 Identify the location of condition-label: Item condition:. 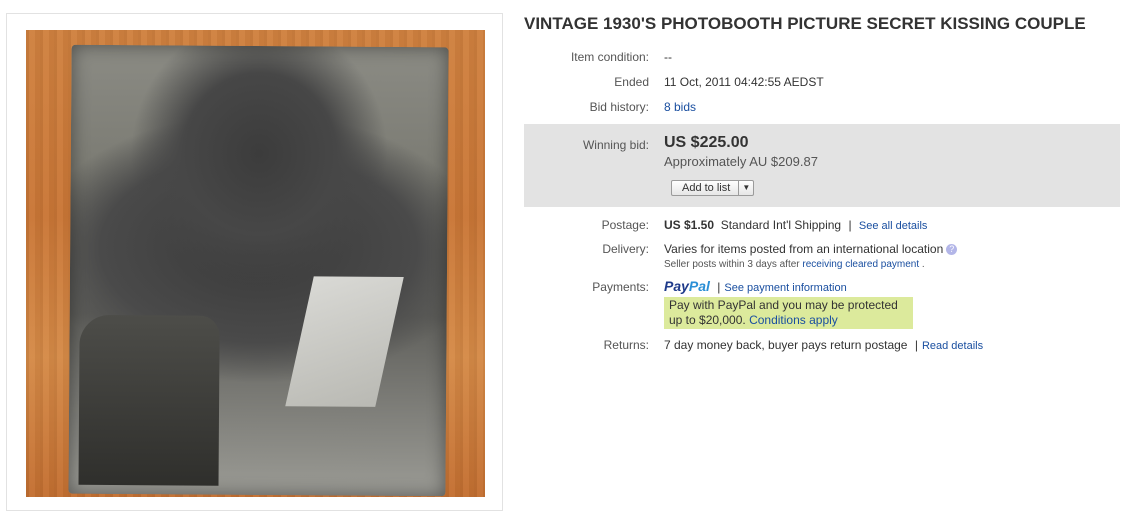
(609, 57).